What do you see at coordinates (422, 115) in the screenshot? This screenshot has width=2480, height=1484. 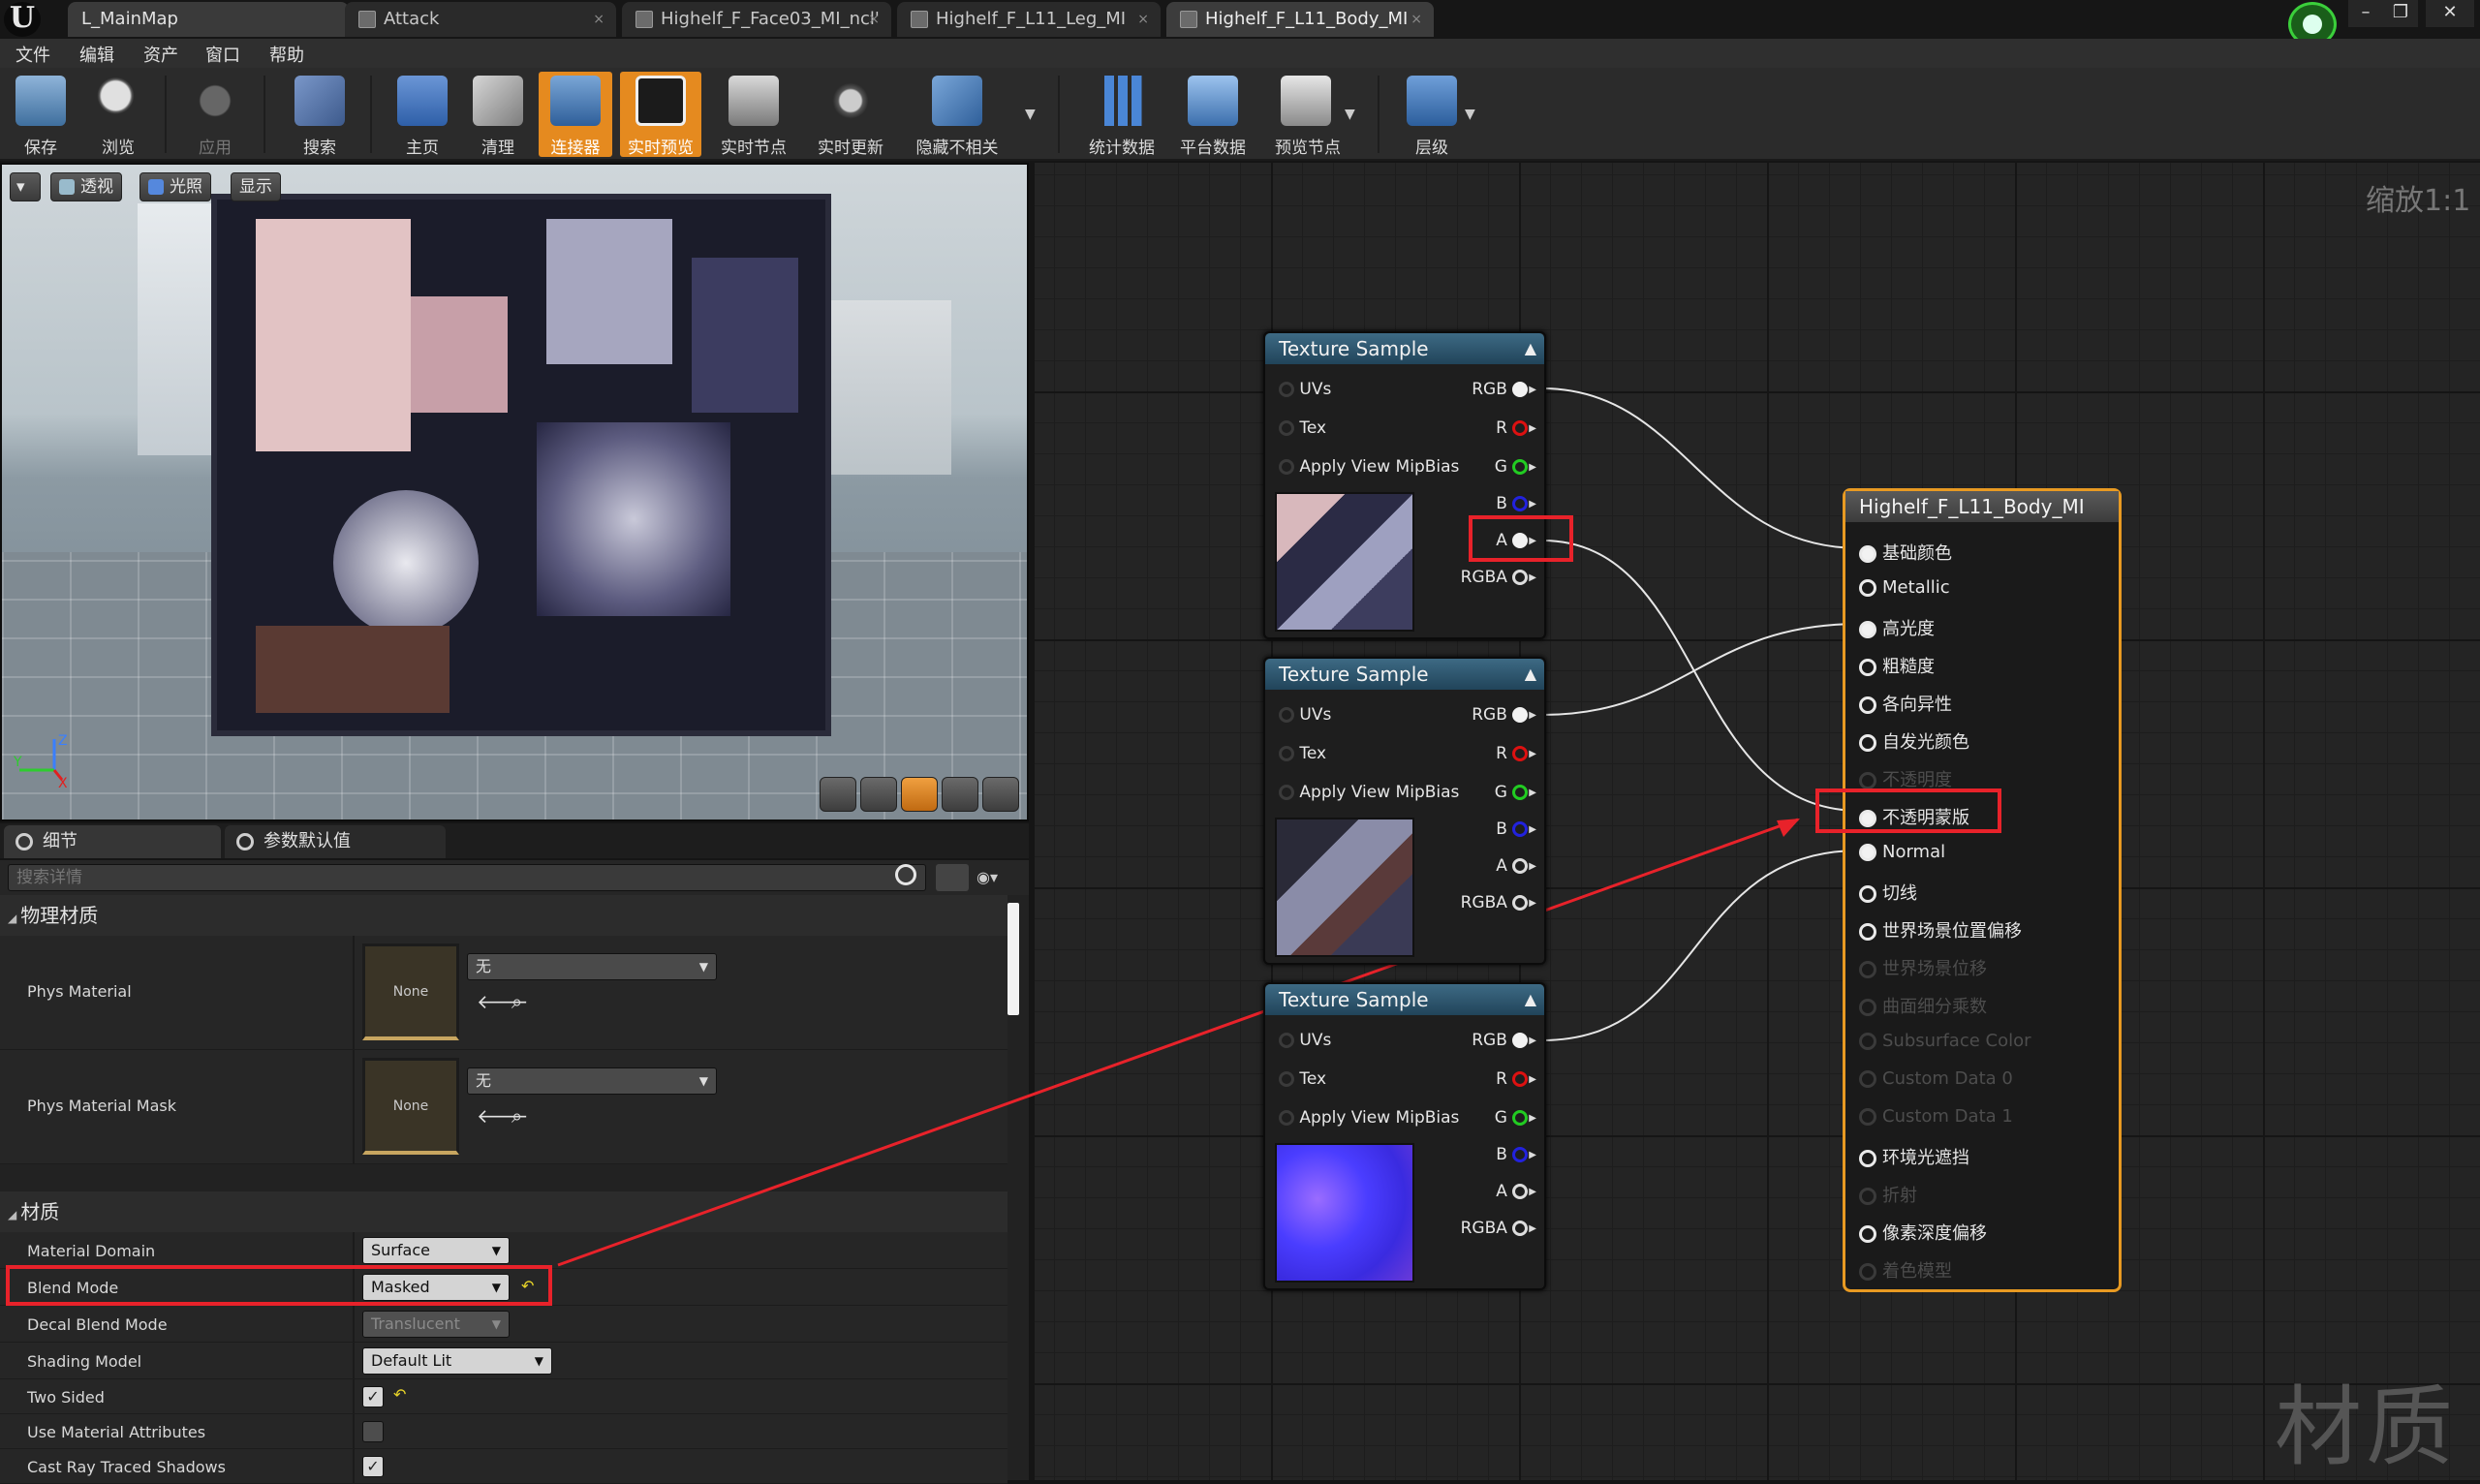 I see `home-button: 主页` at bounding box center [422, 115].